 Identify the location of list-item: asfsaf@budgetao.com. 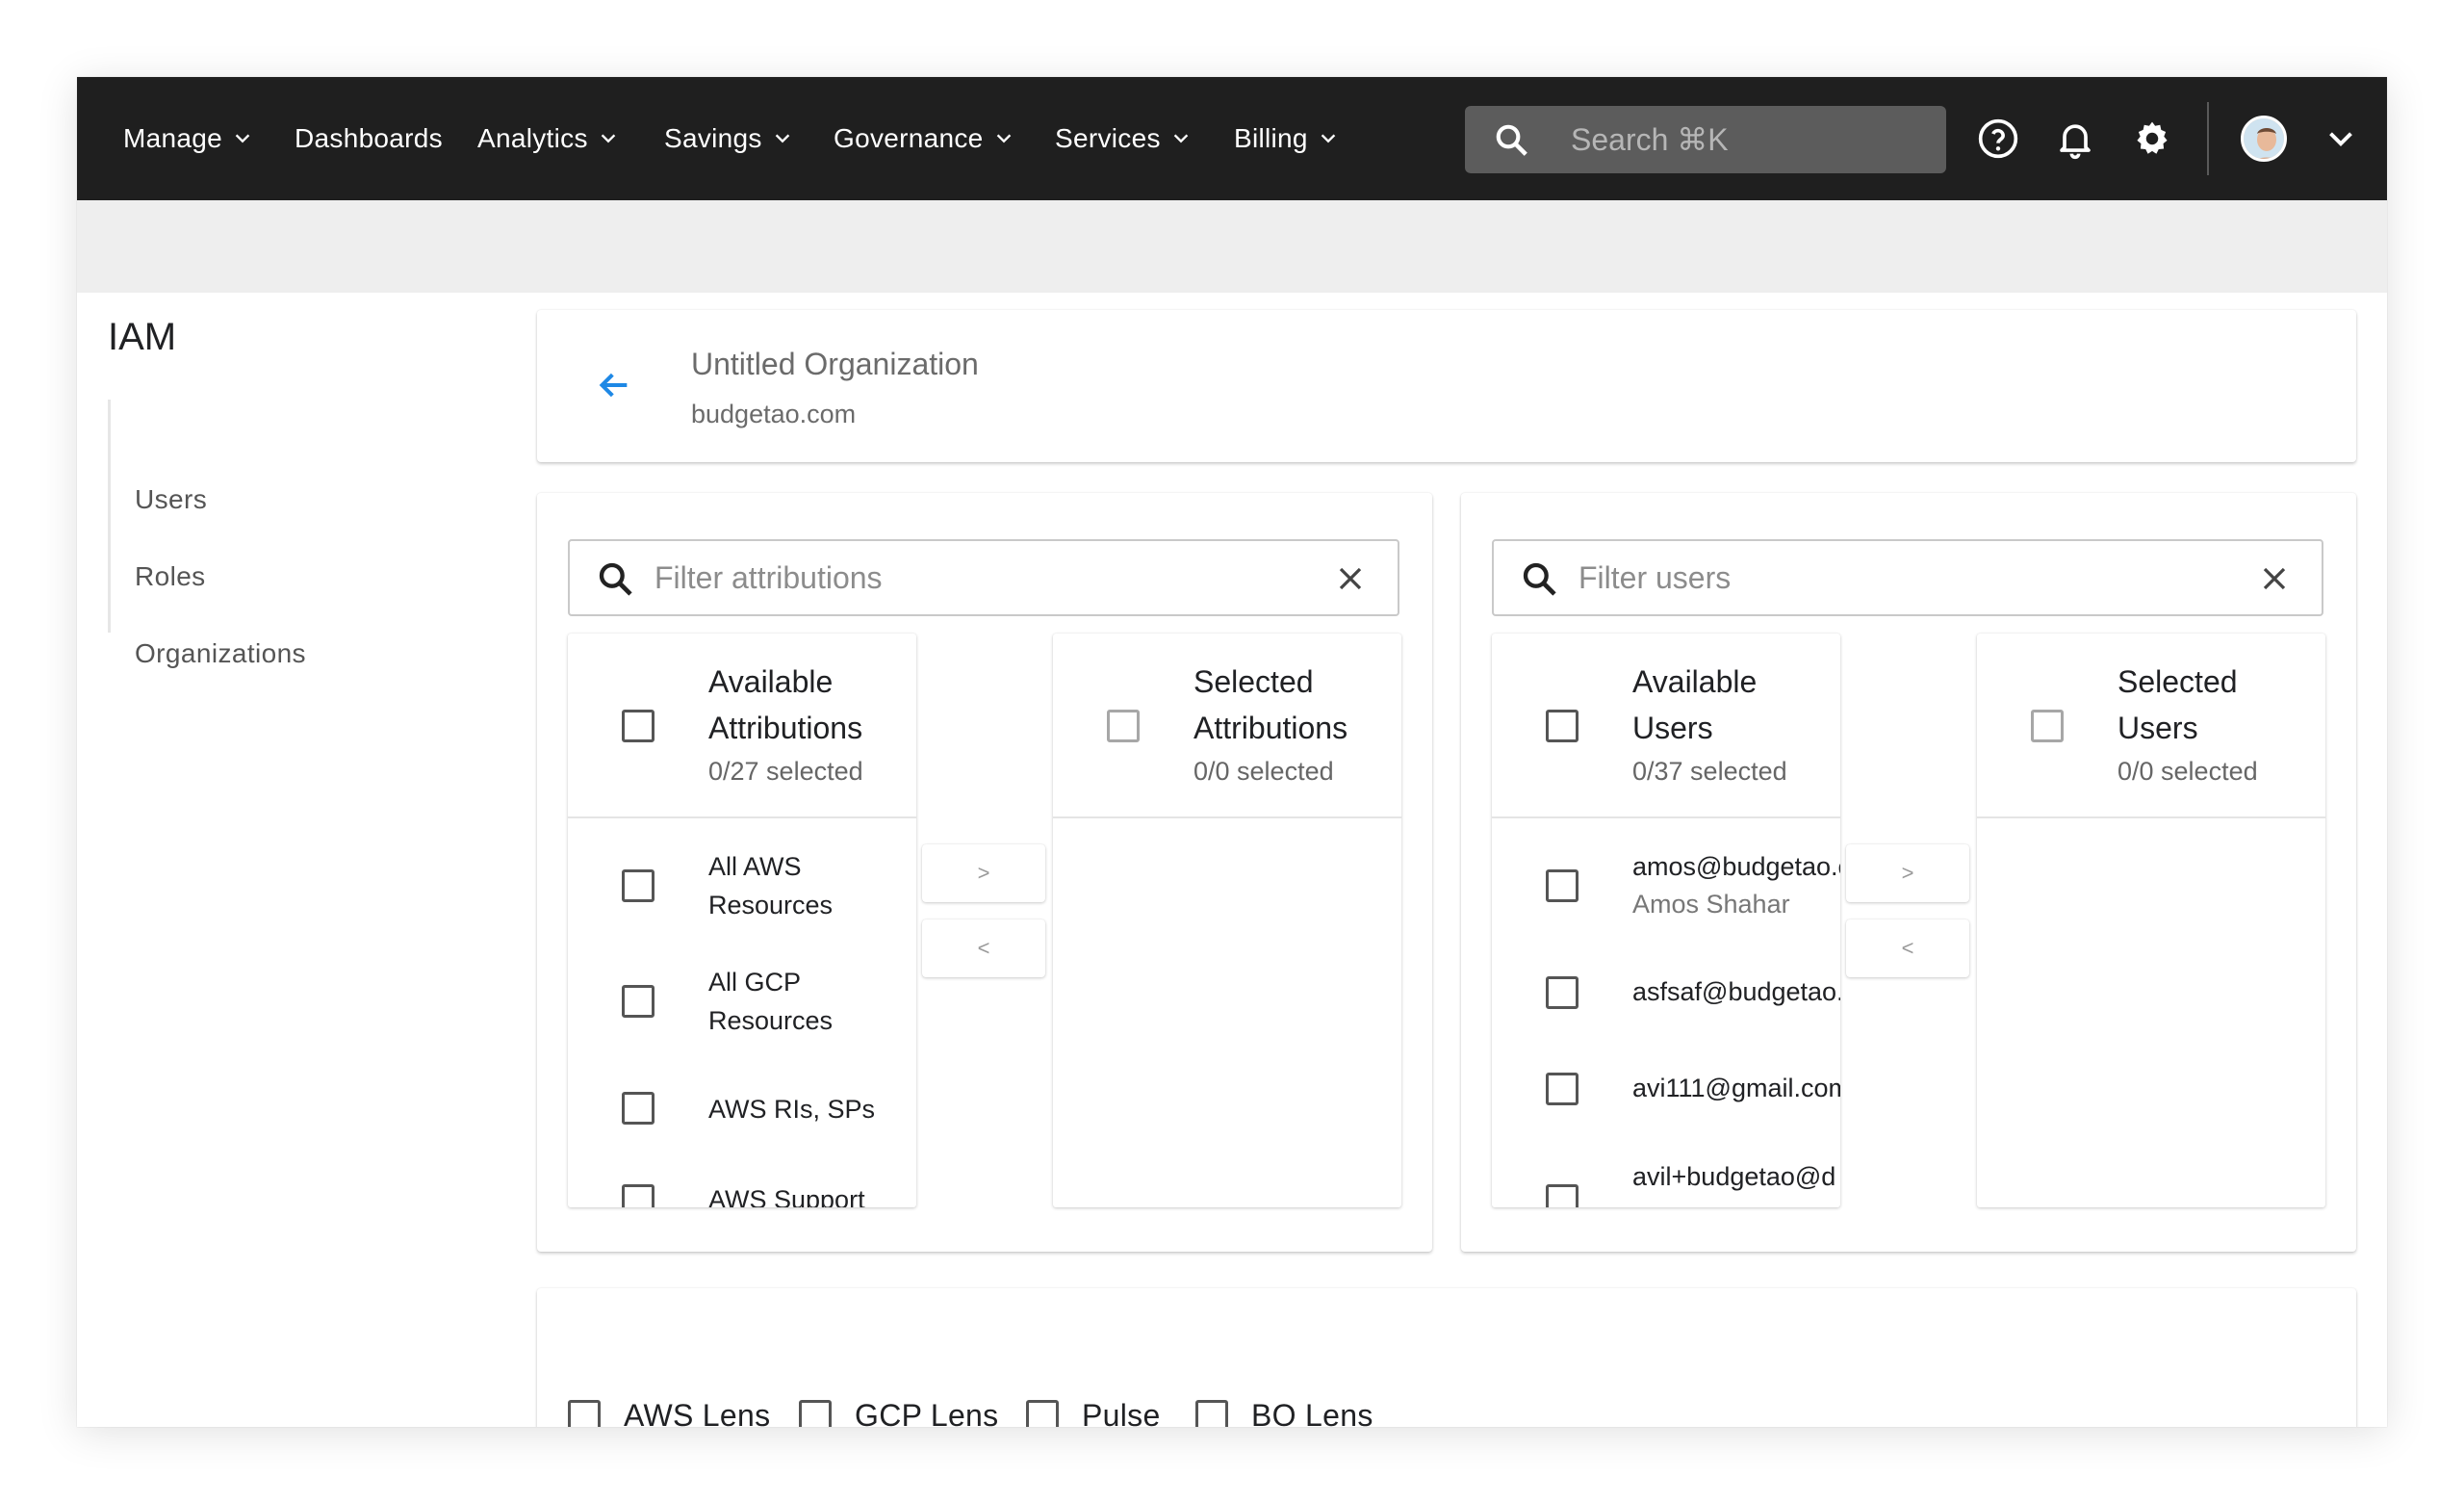
(1666, 990).